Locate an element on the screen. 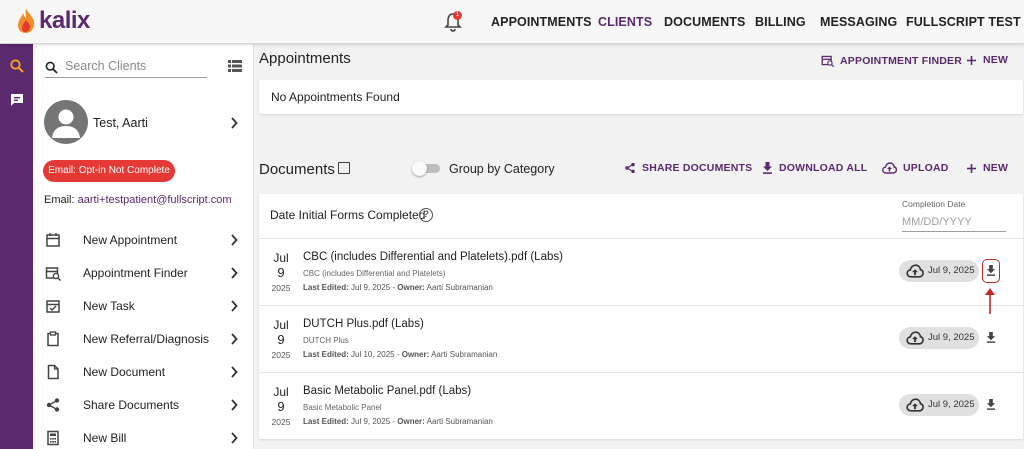  calculator-icon is located at coordinates (53, 438).